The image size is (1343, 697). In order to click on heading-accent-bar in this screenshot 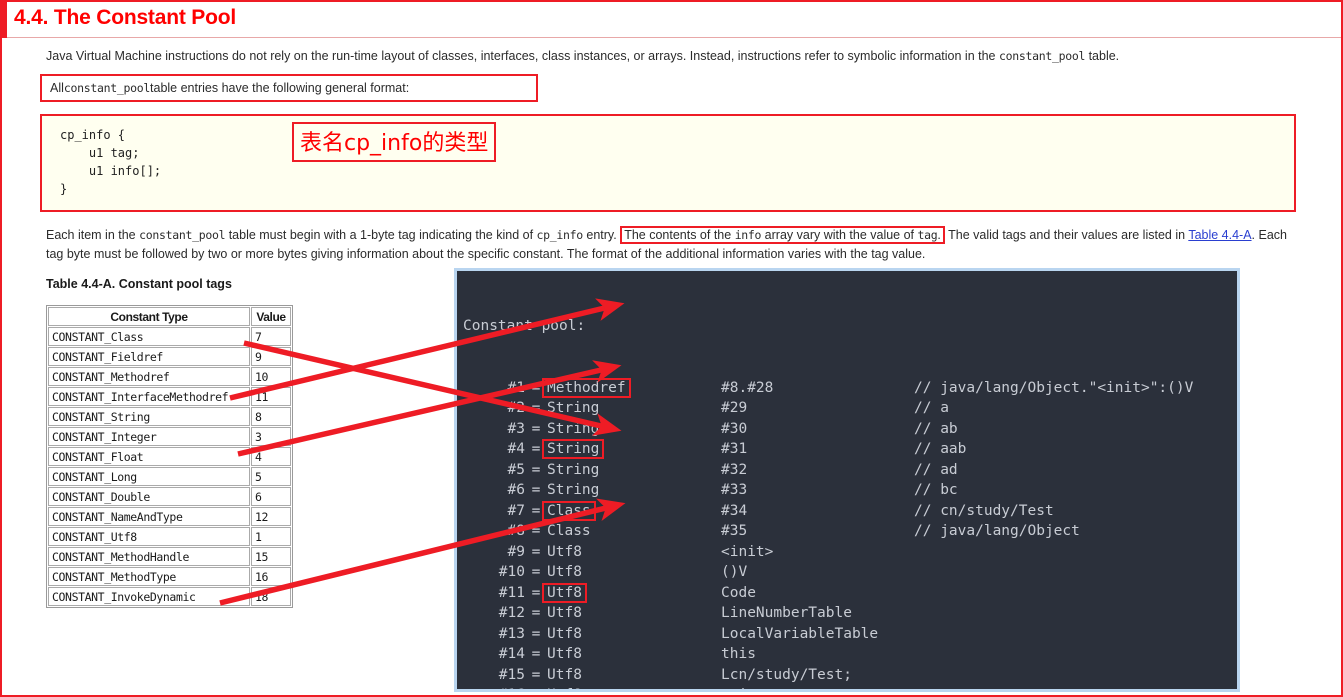, I will do `click(4, 20)`.